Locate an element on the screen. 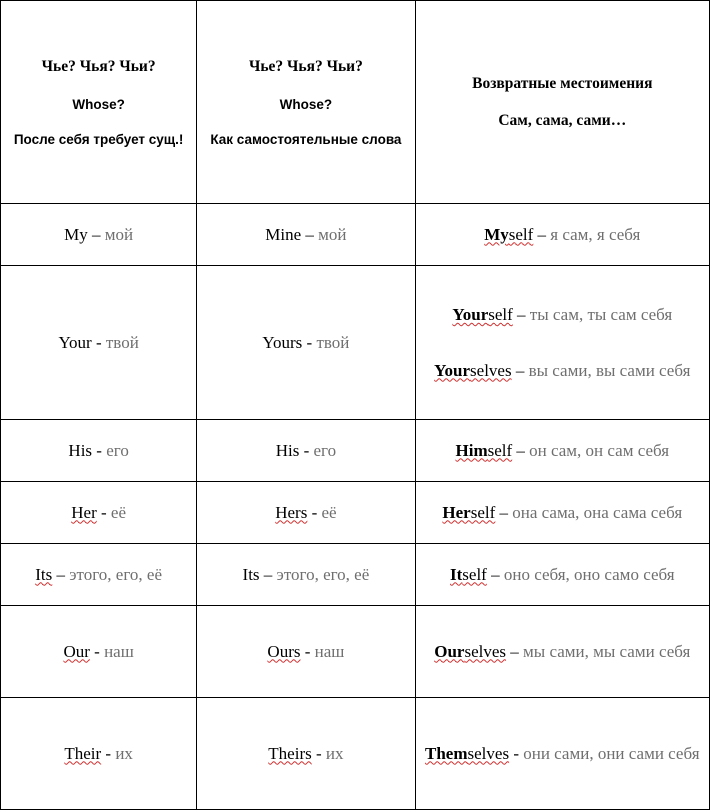  pronoun-entry: Yourselves – вы сами, вы сами себя is located at coordinates (562, 371).